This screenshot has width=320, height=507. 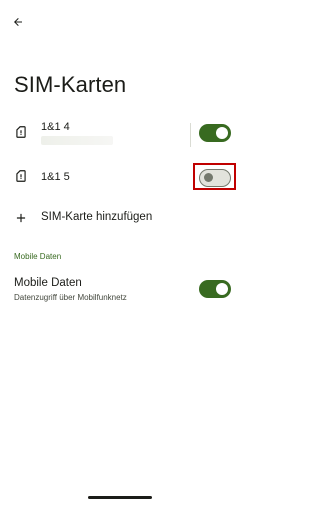 I want to click on gesture-navigation-bar, so click(x=120, y=497).